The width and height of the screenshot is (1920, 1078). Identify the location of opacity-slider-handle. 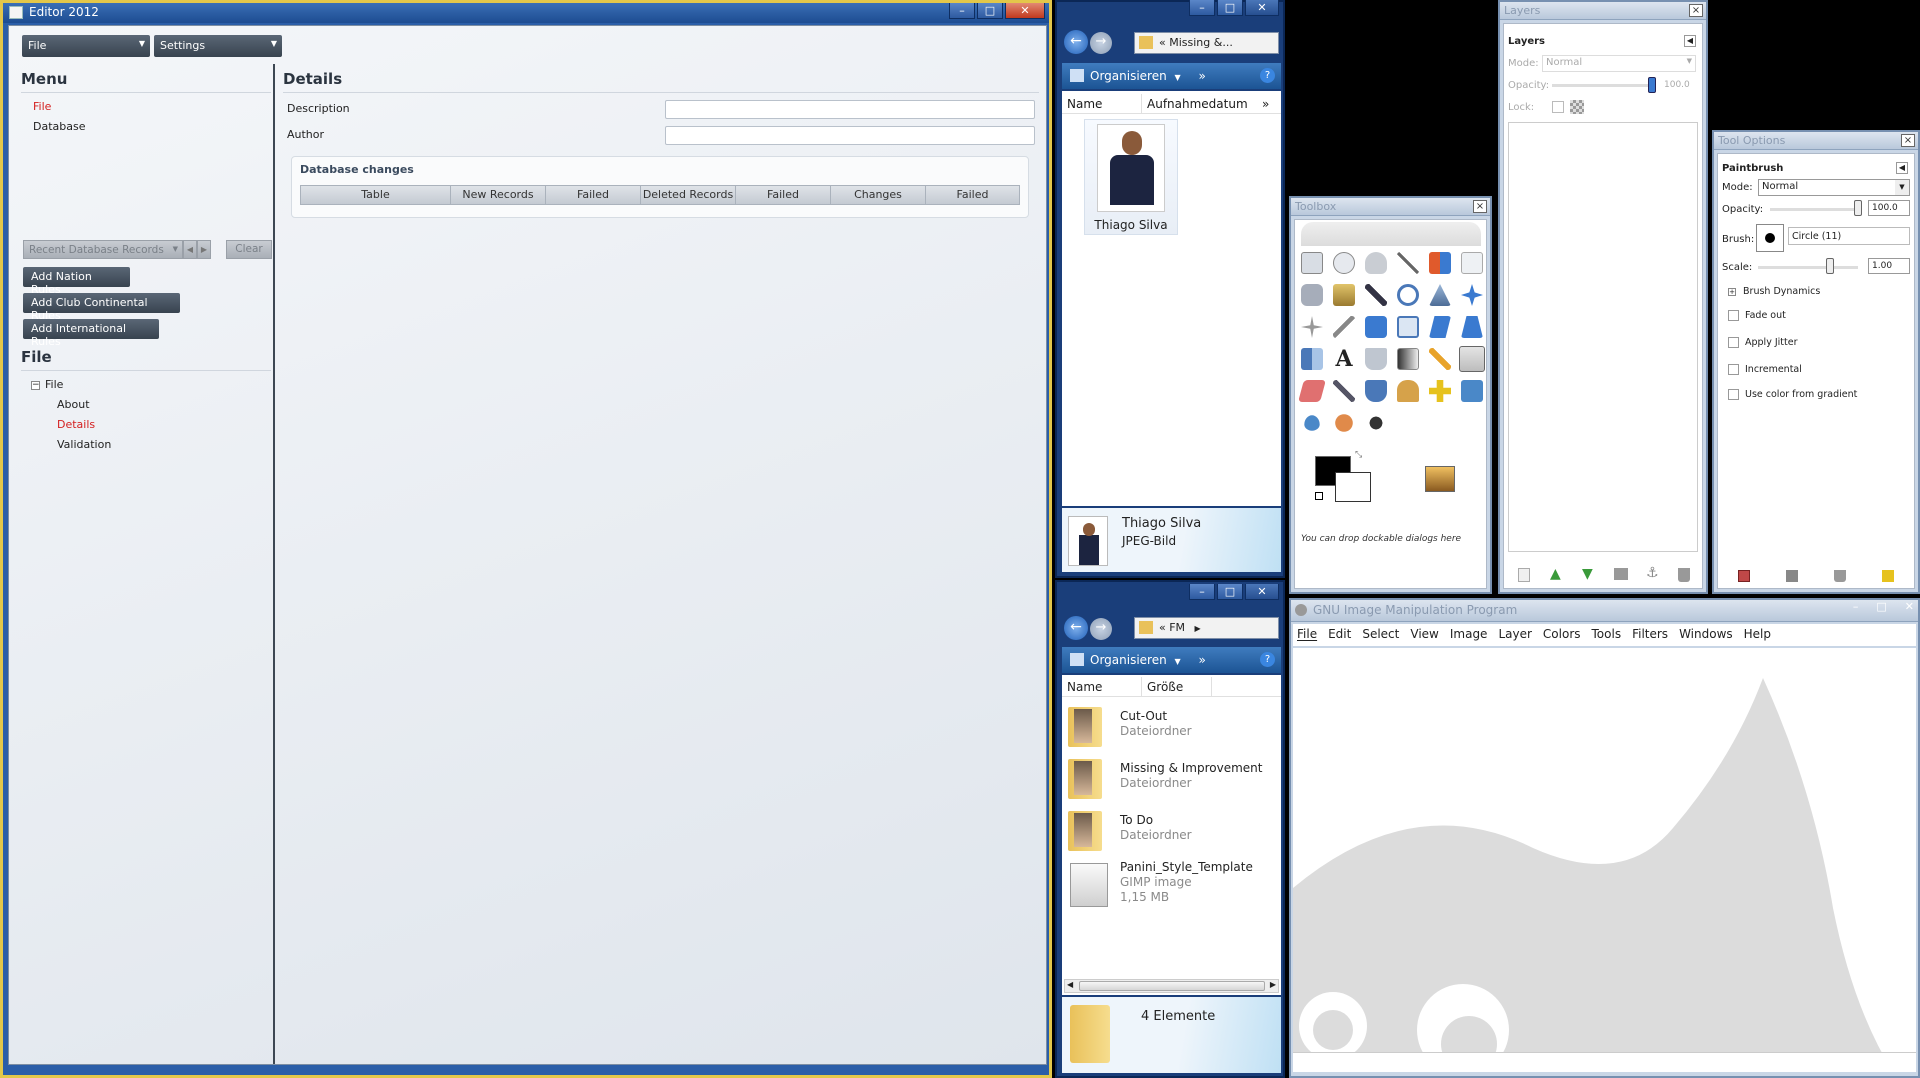
(1652, 85).